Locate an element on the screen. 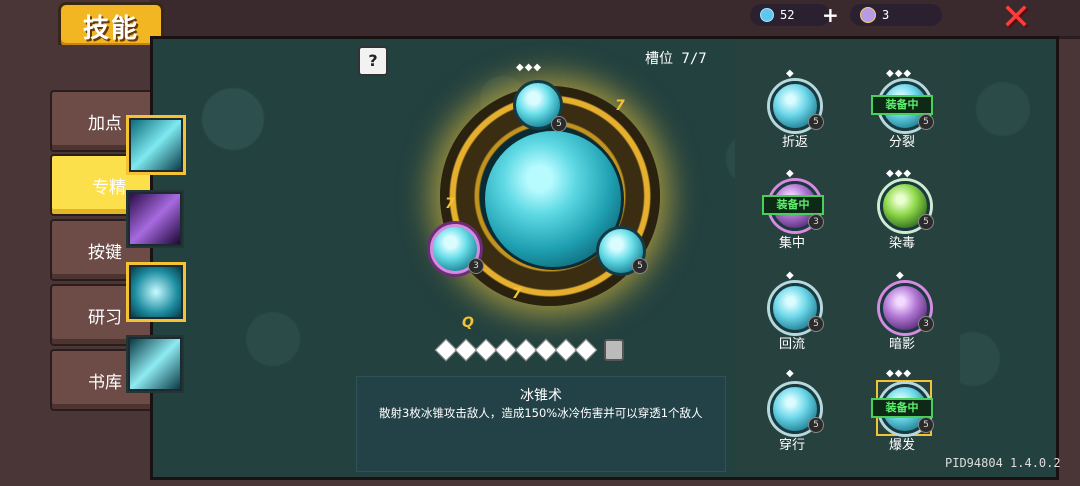  ice-shard-icon is located at coordinates (156, 145).